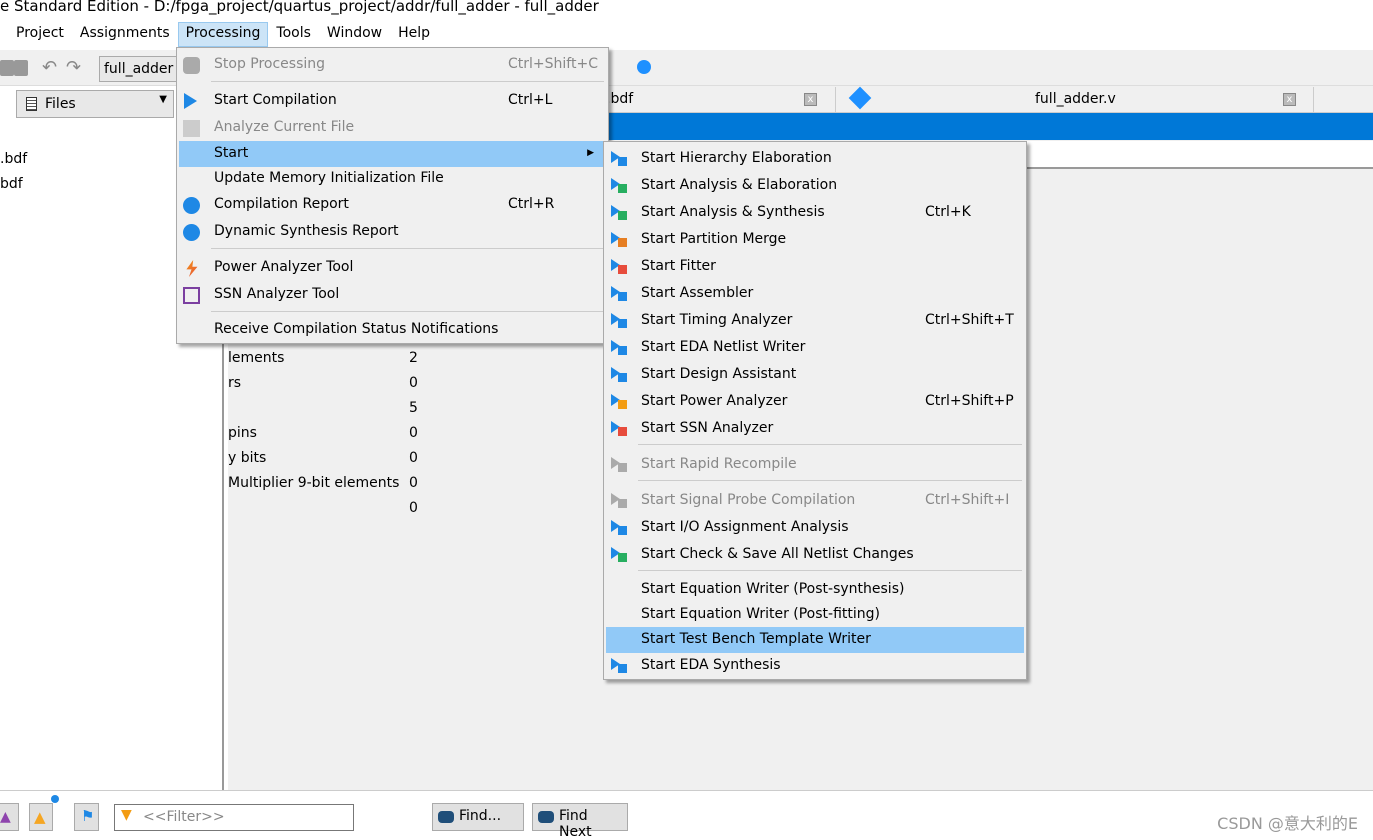 The width and height of the screenshot is (1373, 840). What do you see at coordinates (619, 501) in the screenshot?
I see `start-signal-probe-compilation-icon` at bounding box center [619, 501].